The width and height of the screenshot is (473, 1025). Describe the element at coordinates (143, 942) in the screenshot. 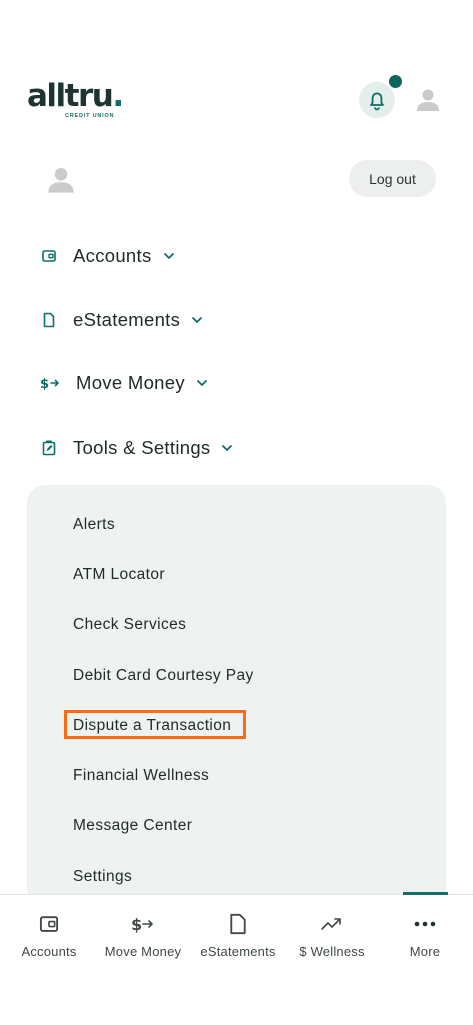

I see `tab-move-money: $ Move Money` at that location.